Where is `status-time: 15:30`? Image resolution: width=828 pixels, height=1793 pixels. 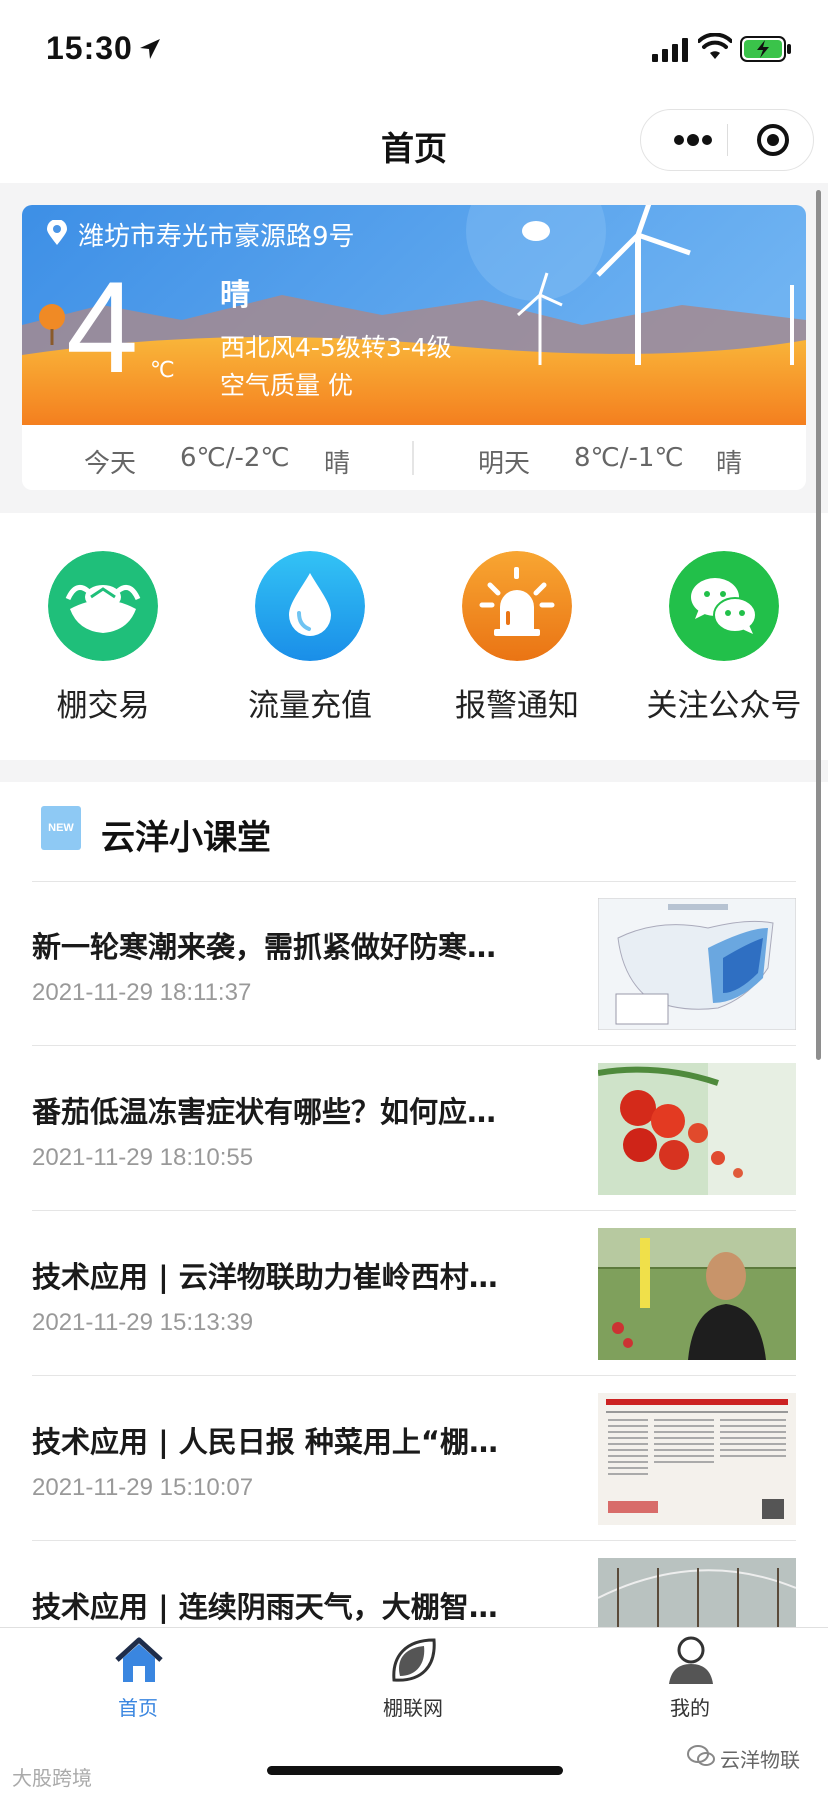
status-time: 15:30 is located at coordinates (89, 48).